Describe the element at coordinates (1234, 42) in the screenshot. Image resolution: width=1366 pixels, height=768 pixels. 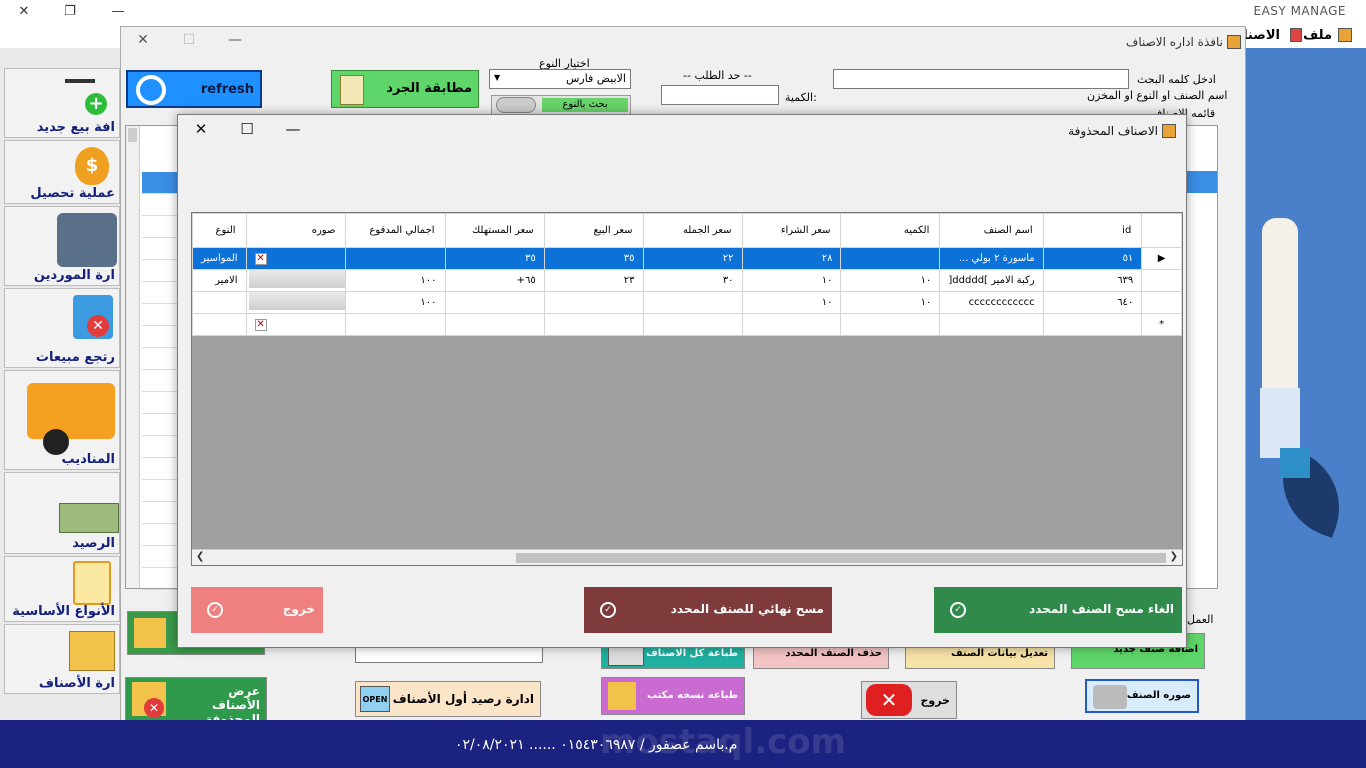
I see `window-app-icon` at that location.